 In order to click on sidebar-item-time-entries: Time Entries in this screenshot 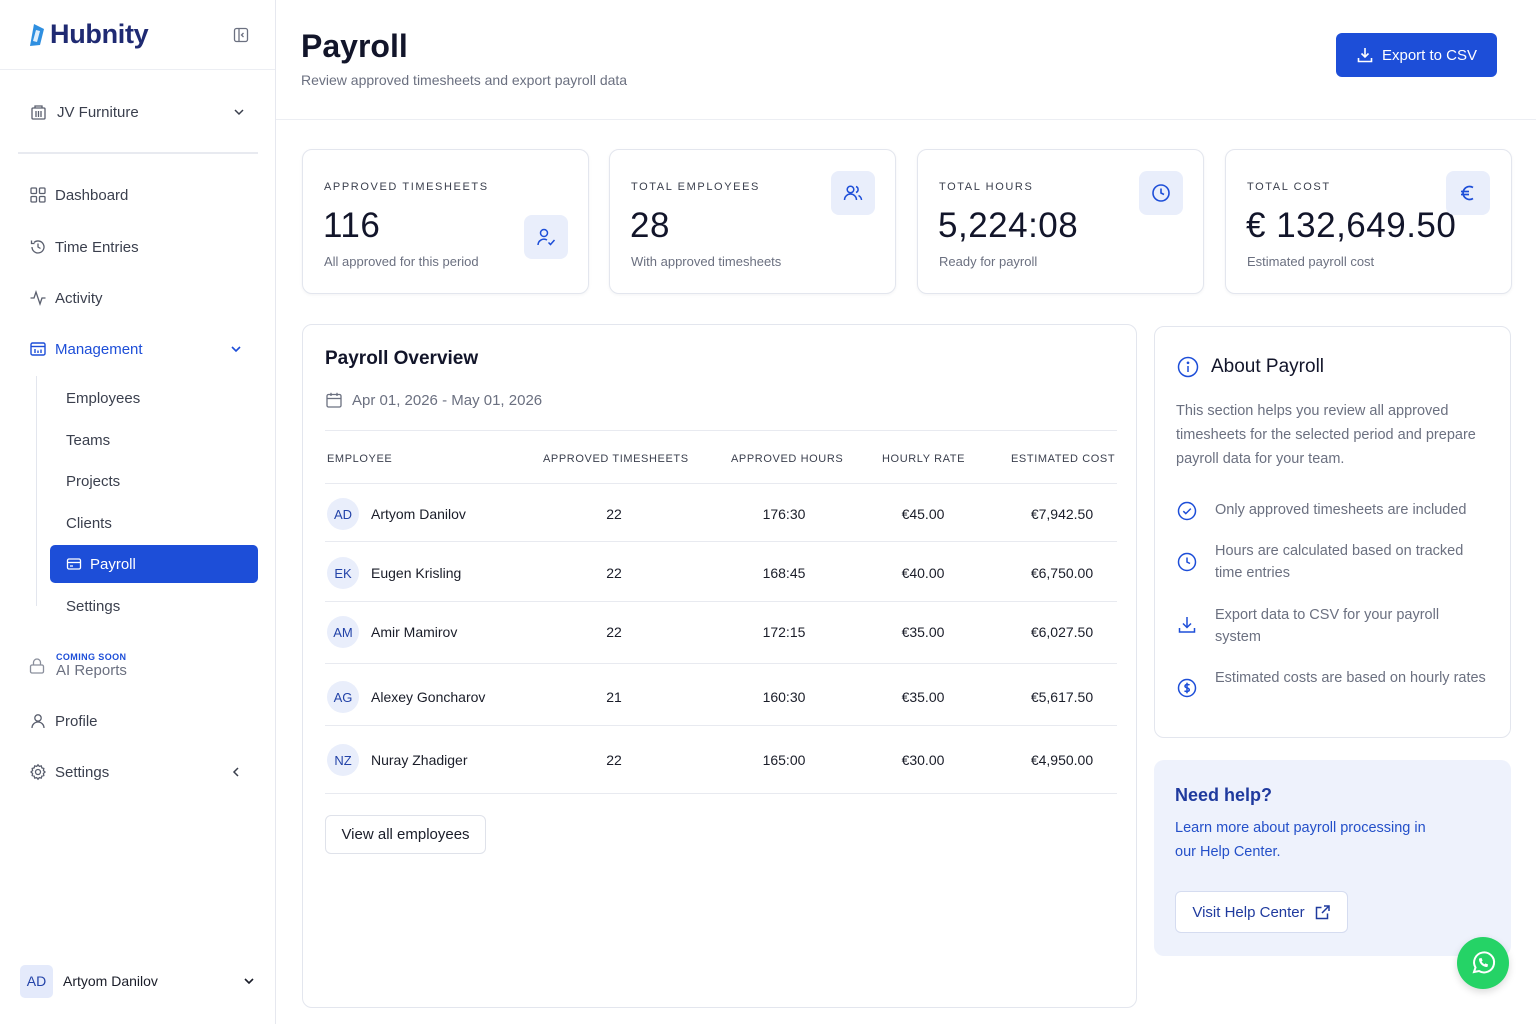, I will do `click(138, 247)`.